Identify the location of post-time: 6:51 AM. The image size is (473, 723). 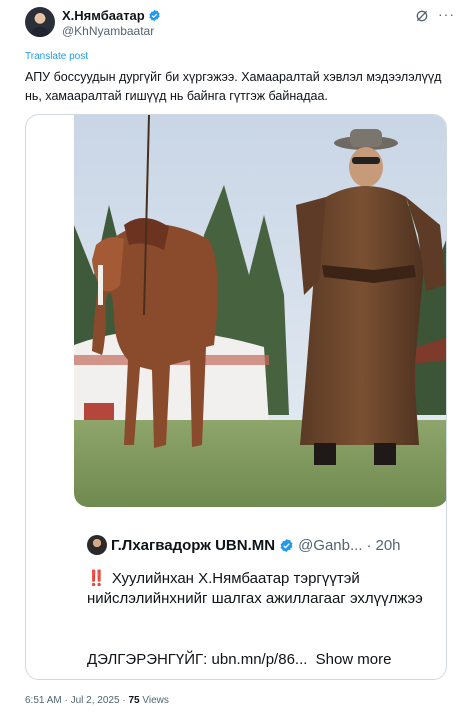
(43, 700).